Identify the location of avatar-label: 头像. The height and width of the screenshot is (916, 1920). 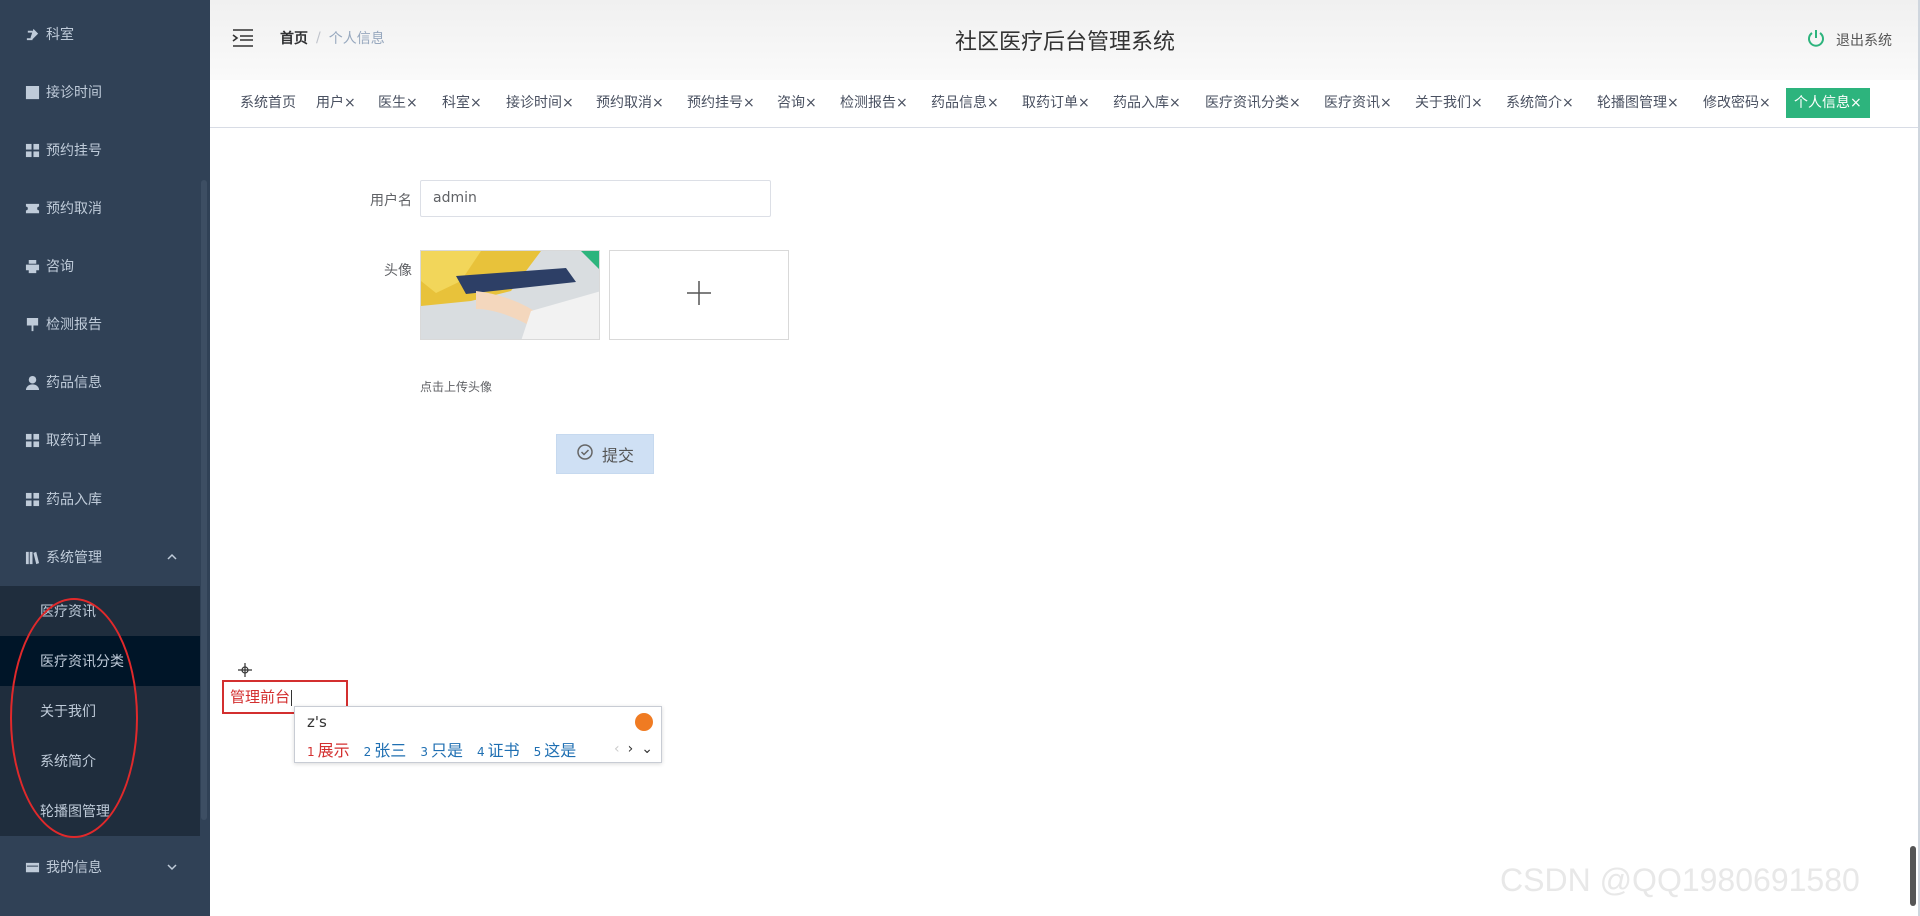
(398, 271).